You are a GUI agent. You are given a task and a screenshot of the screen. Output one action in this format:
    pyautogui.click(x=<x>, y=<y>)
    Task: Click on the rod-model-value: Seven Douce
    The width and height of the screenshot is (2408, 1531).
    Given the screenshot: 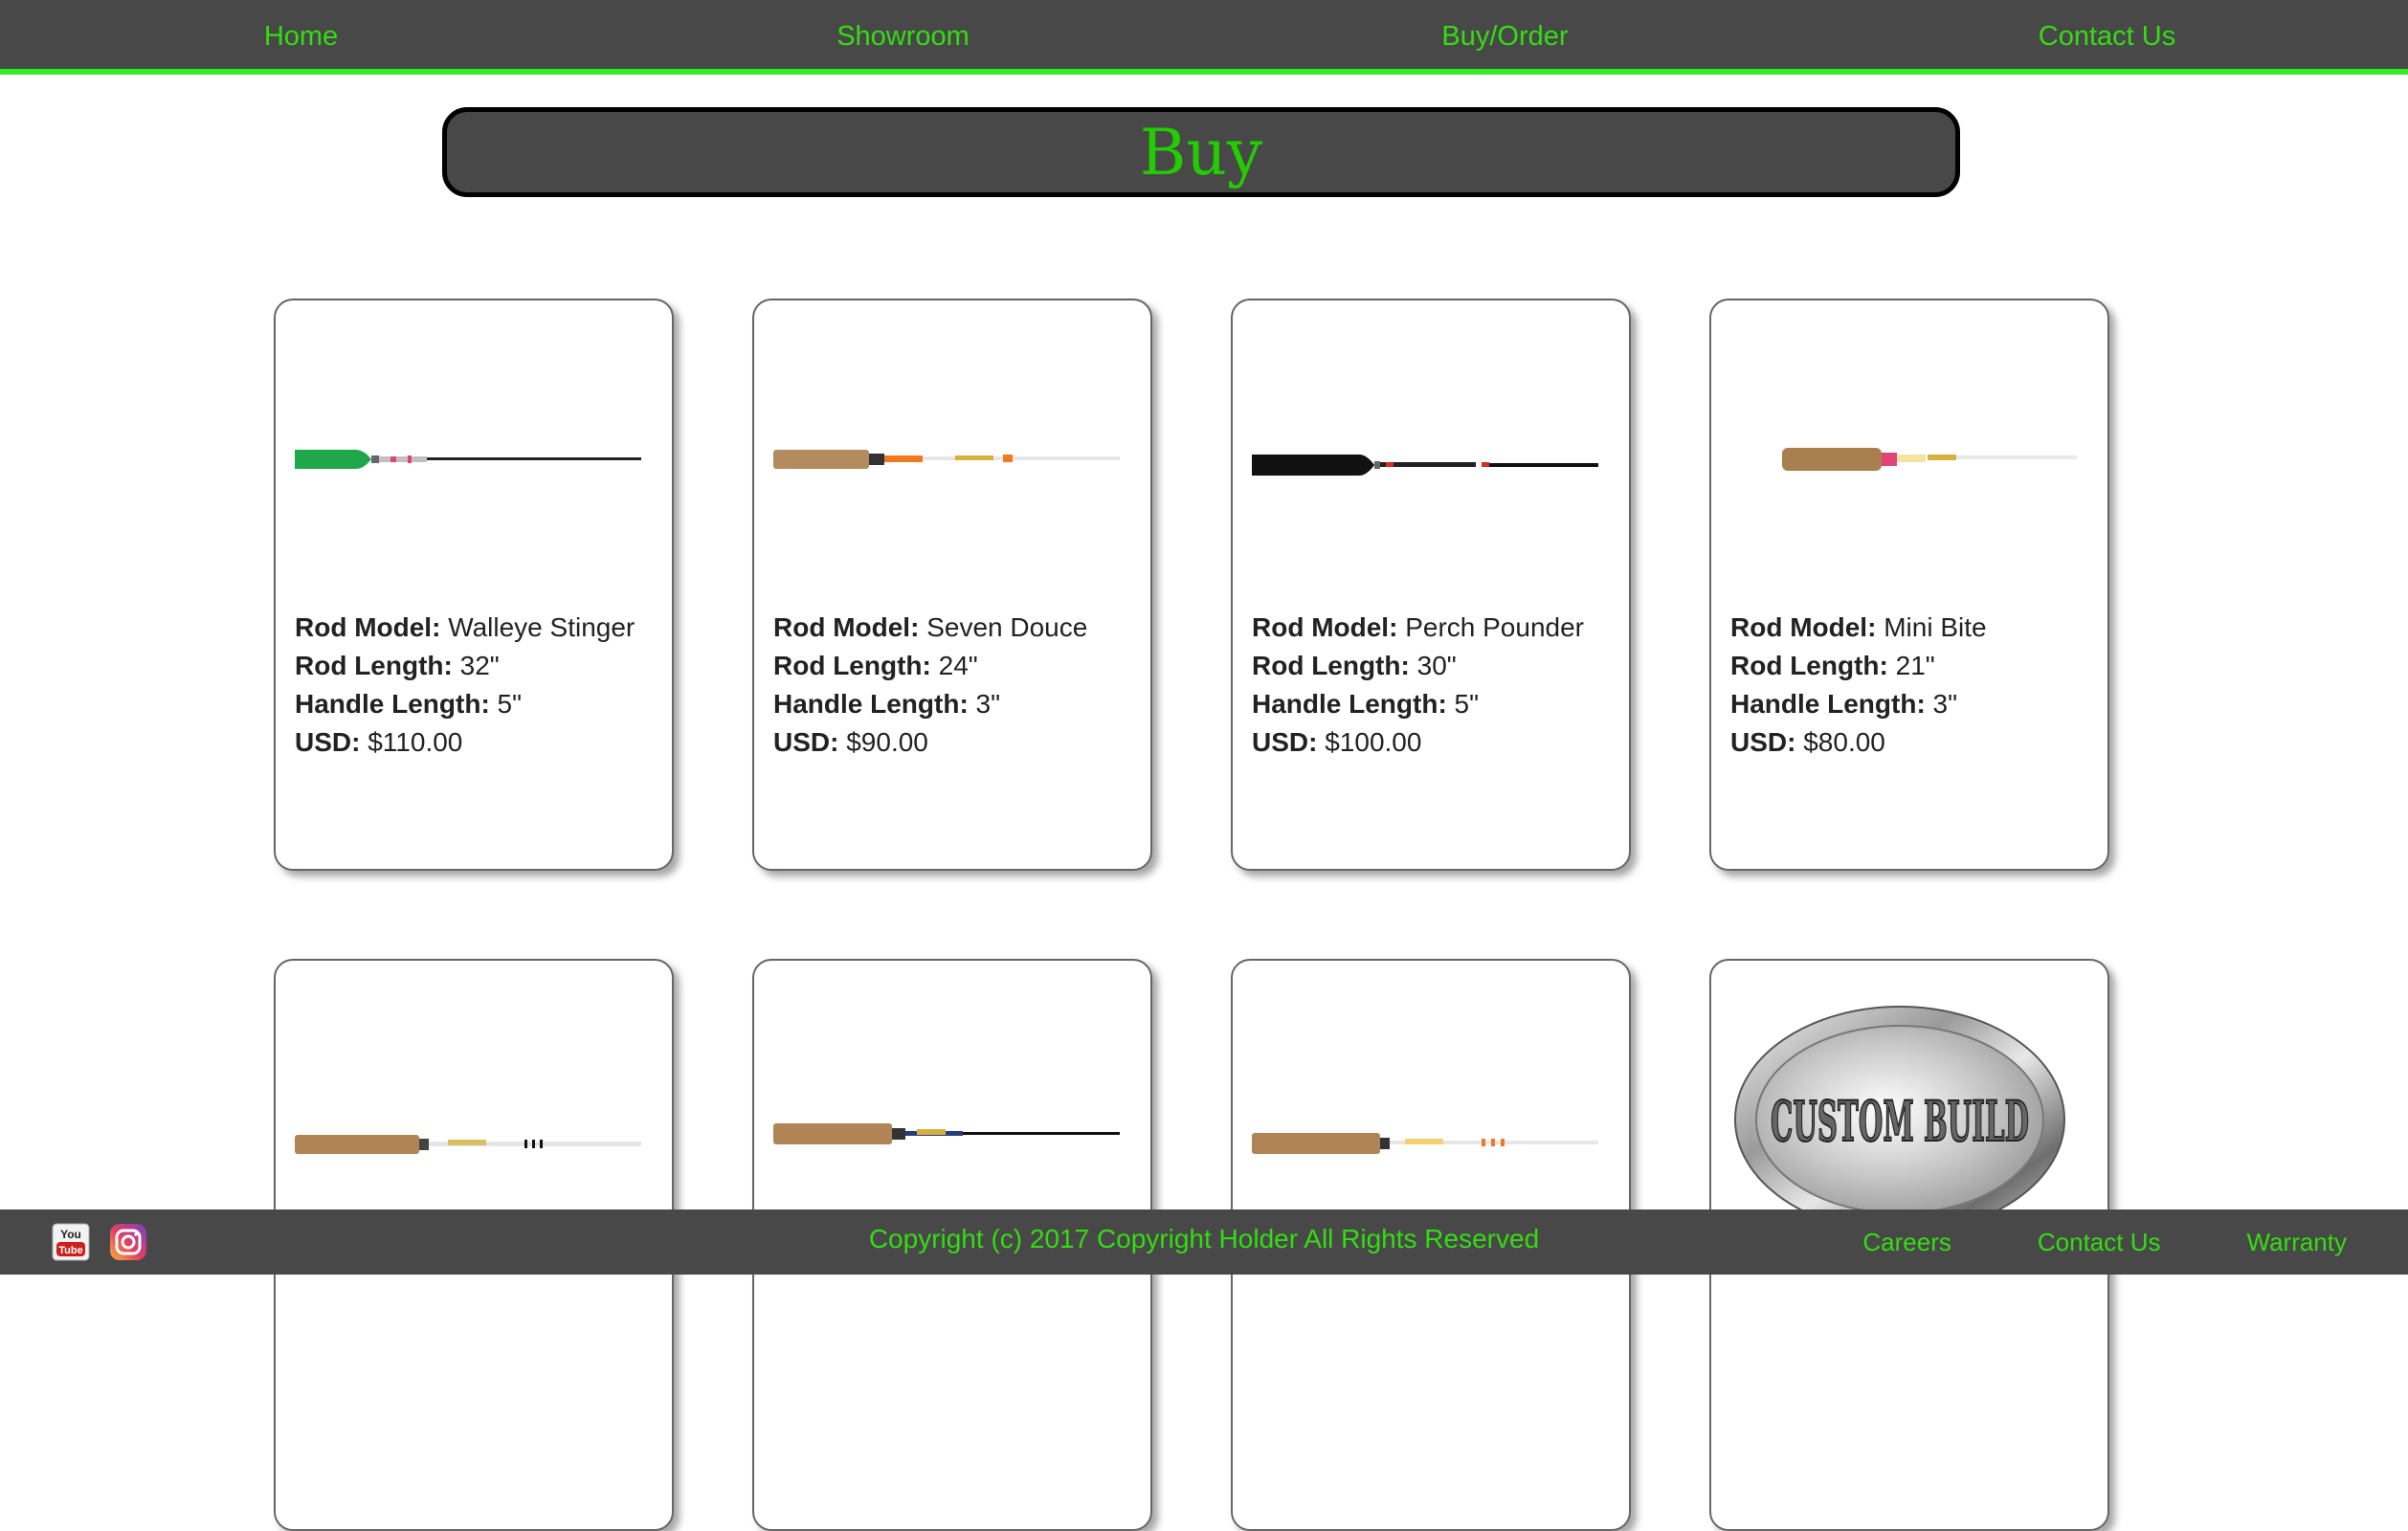 What is the action you would take?
    pyautogui.click(x=1007, y=627)
    